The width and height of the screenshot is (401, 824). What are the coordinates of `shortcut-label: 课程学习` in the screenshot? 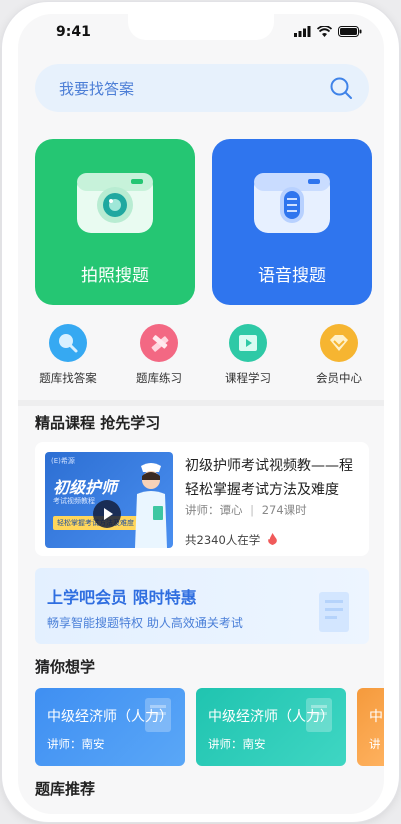 It's located at (248, 378).